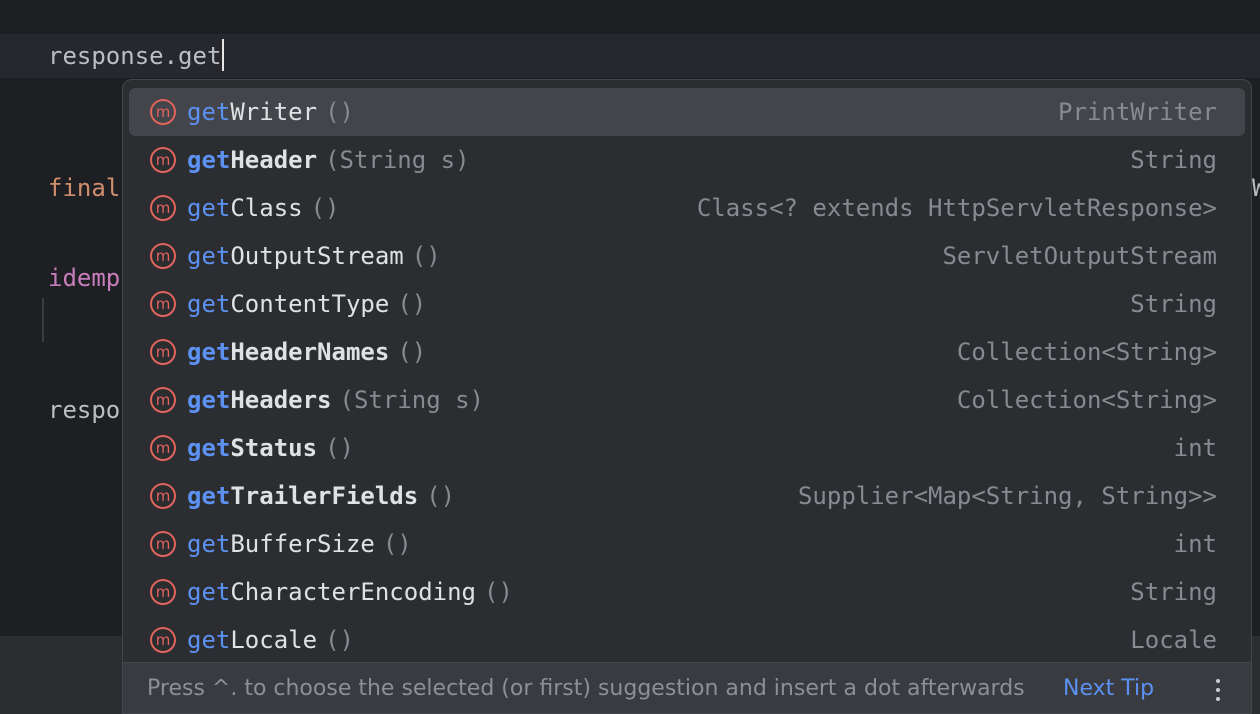 The image size is (1260, 714). I want to click on completion-item-name: getOutputStream(), so click(314, 256).